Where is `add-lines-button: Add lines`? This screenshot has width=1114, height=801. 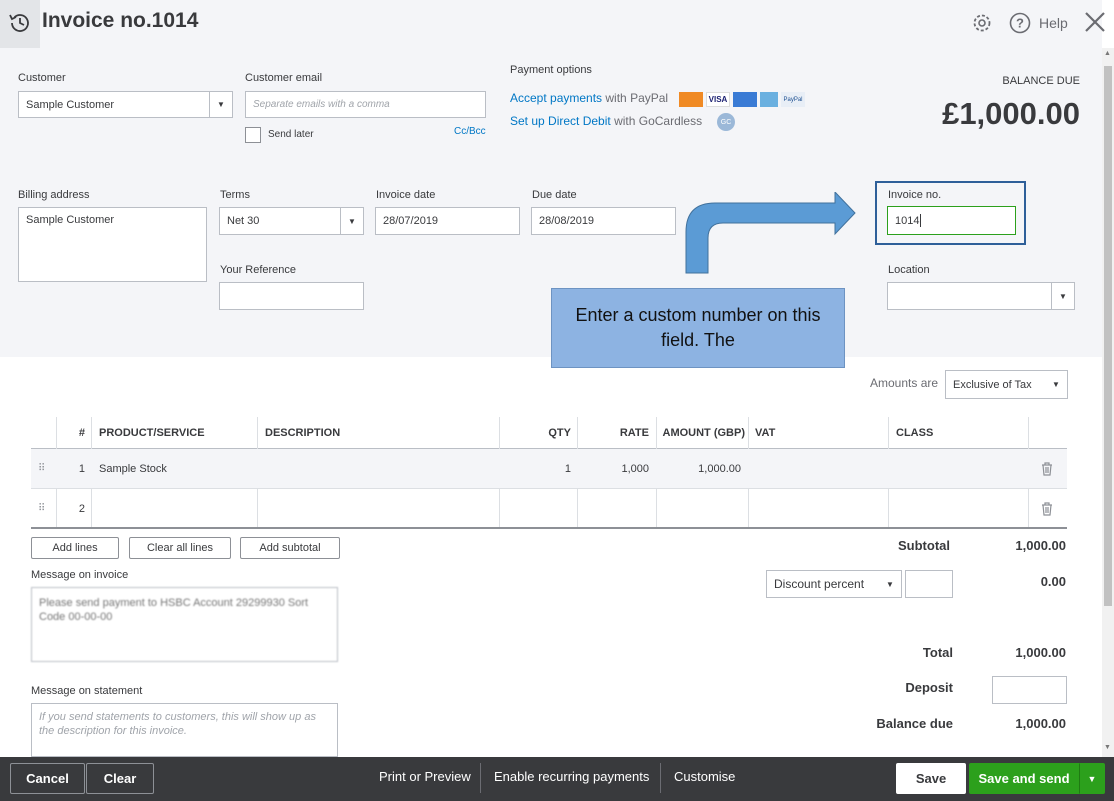
add-lines-button: Add lines is located at coordinates (75, 548).